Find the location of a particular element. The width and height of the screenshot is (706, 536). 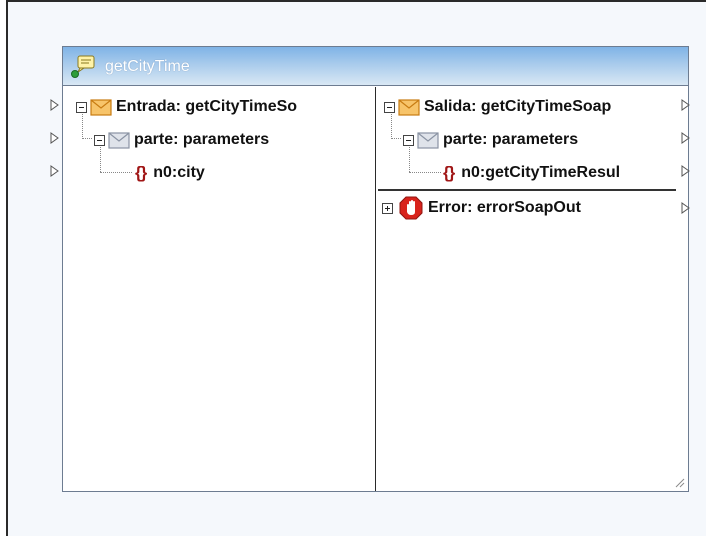

output-part-label: parte: parameters is located at coordinates (511, 139).